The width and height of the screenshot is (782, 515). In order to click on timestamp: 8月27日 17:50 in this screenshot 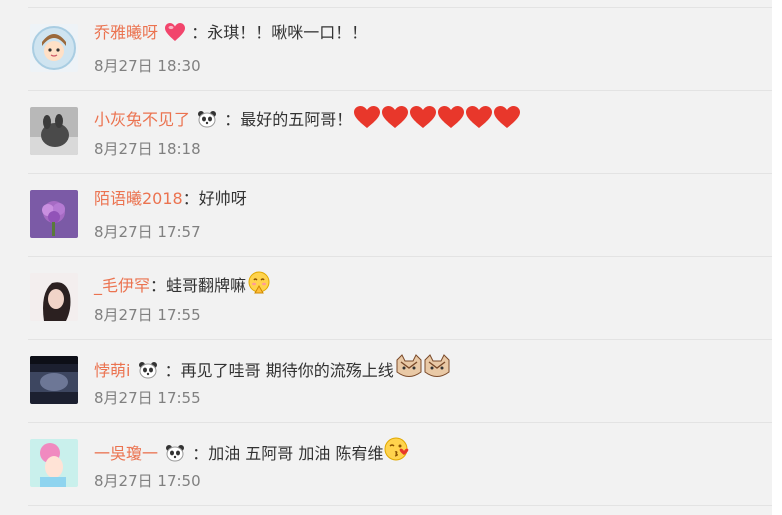, I will do `click(147, 481)`.